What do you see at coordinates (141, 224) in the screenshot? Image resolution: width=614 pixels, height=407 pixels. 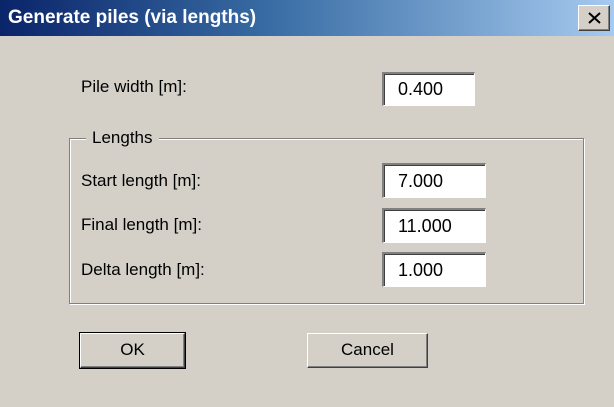 I see `final-length-label: Final length [m]:` at bounding box center [141, 224].